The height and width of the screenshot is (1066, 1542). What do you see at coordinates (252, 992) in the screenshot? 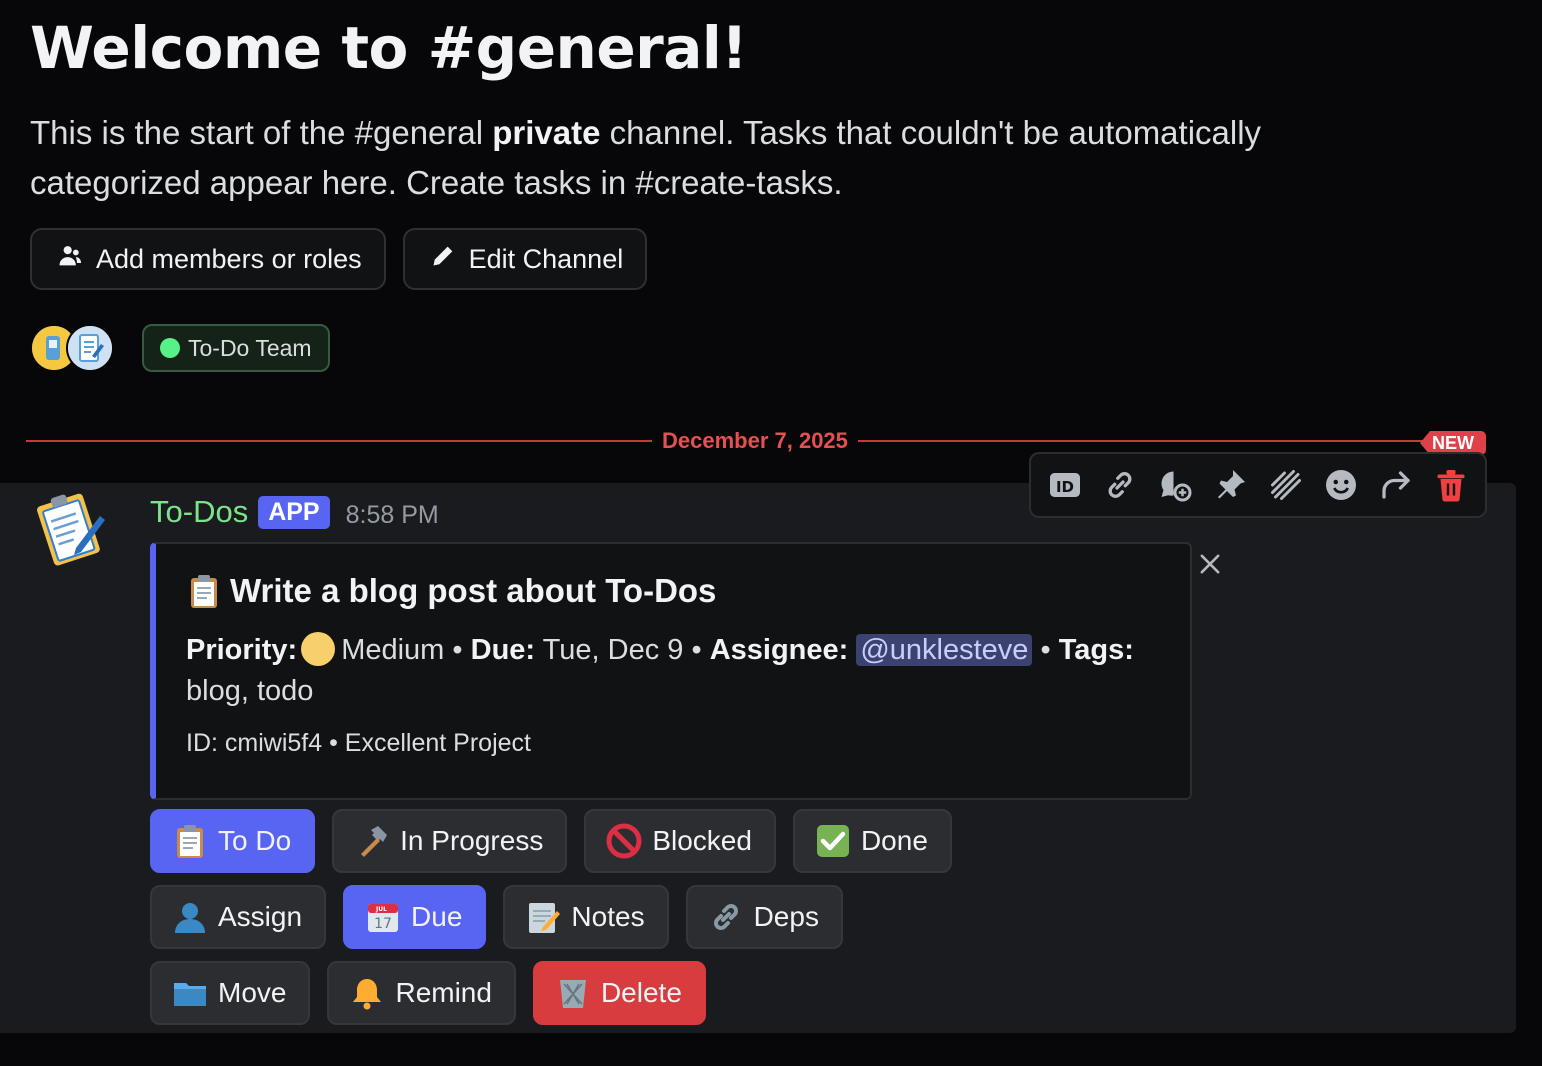
I see `move-label: Move` at bounding box center [252, 992].